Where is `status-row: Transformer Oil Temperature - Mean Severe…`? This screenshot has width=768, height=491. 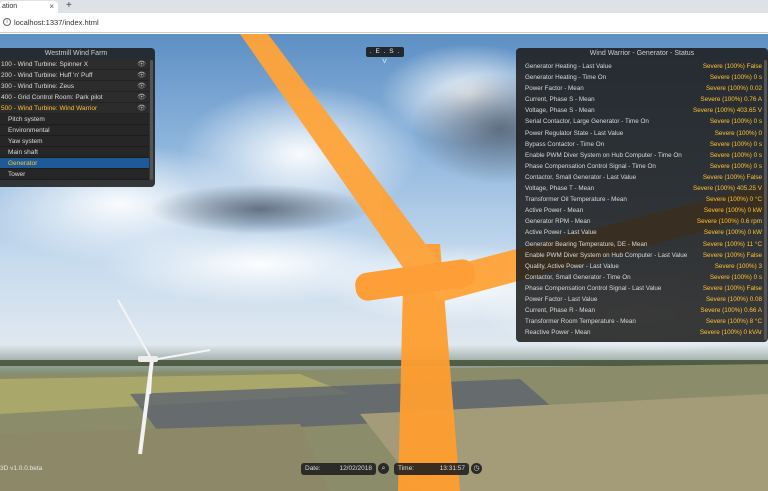 status-row: Transformer Oil Temperature - Mean Severe… is located at coordinates (643, 199).